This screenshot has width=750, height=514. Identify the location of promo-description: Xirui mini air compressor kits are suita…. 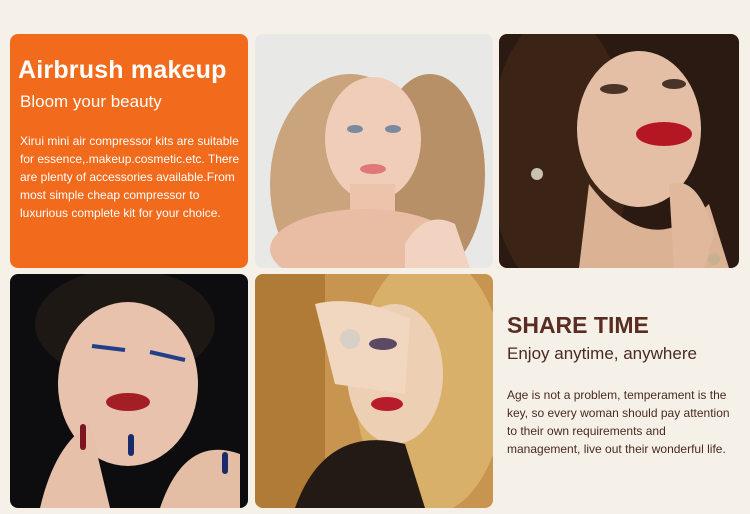
(130, 177).